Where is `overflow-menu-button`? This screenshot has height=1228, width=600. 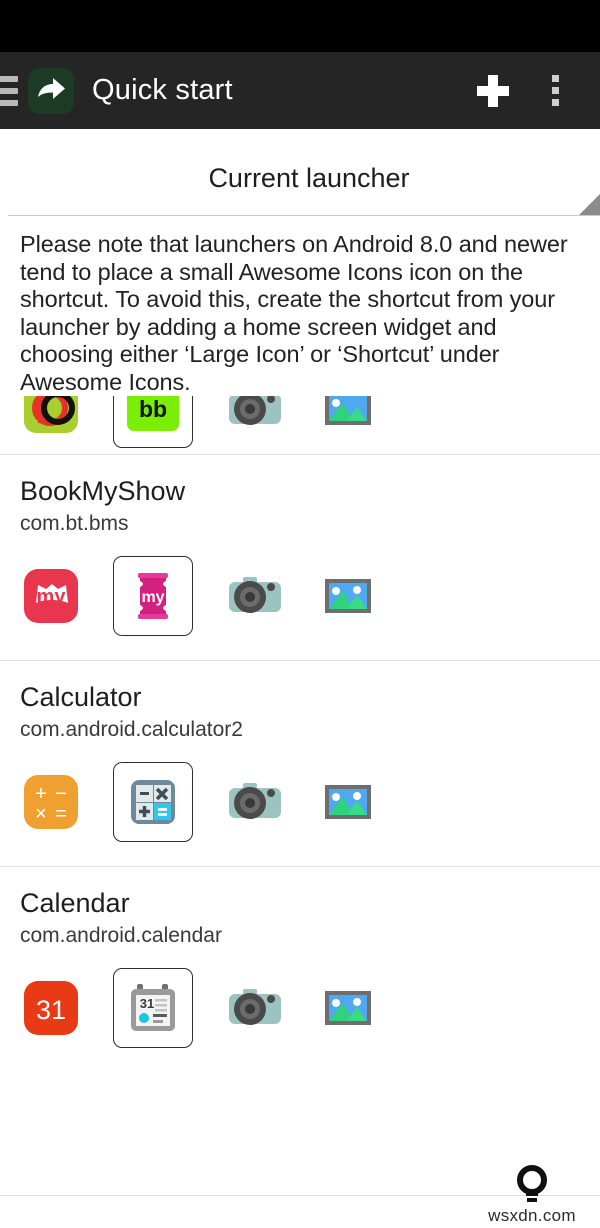
overflow-menu-button is located at coordinates (555, 91).